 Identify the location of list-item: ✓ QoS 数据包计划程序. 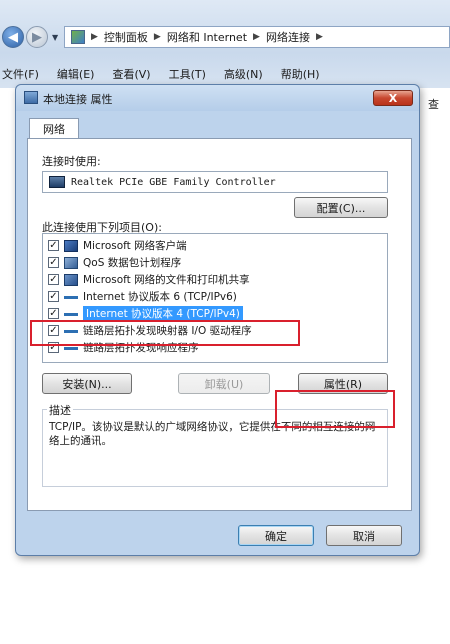
(215, 262).